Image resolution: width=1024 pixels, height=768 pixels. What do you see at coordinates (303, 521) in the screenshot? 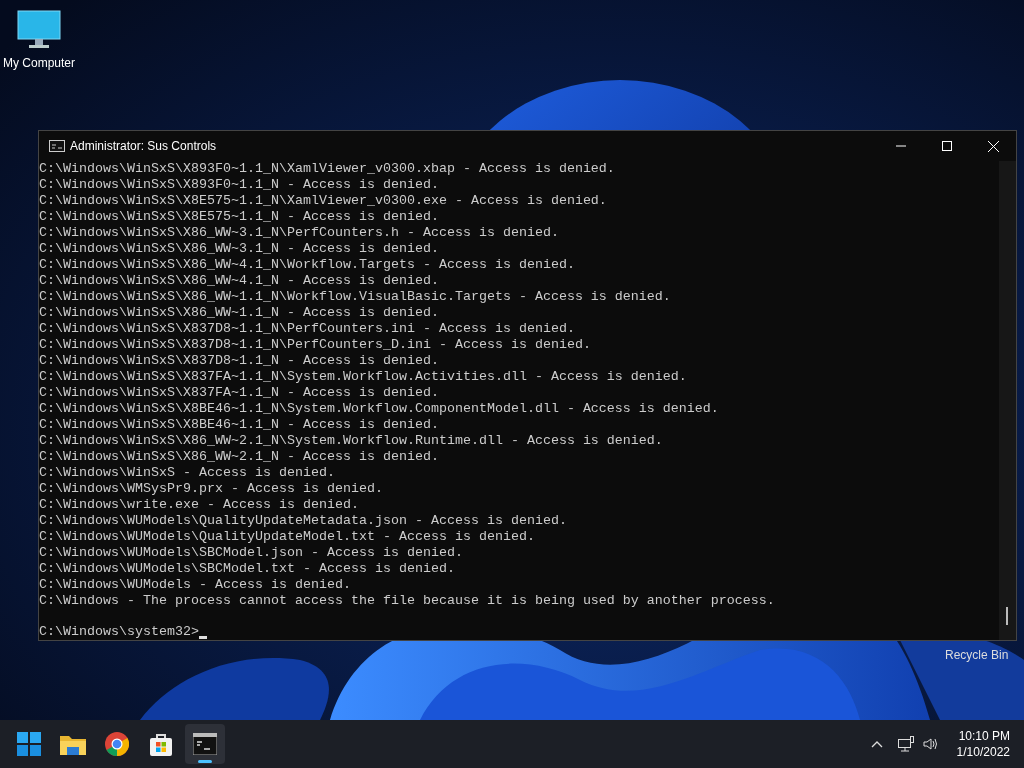
I see `console-output-line: C:\Windows\WUModels\QualityUpdateMetadata.json - Access is denied.` at bounding box center [303, 521].